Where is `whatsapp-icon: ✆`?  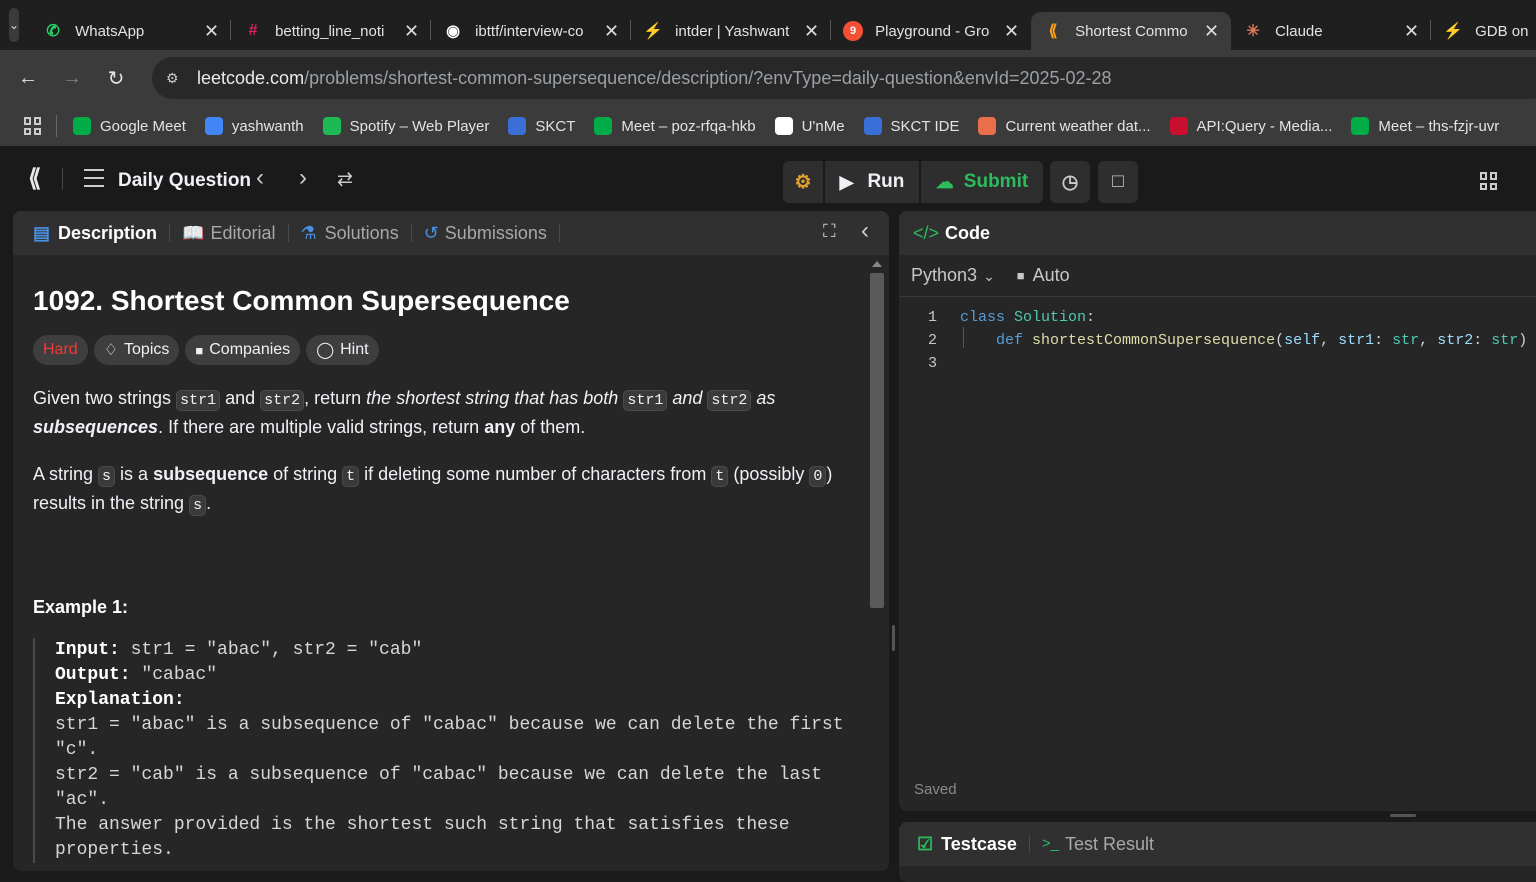 whatsapp-icon: ✆ is located at coordinates (53, 31).